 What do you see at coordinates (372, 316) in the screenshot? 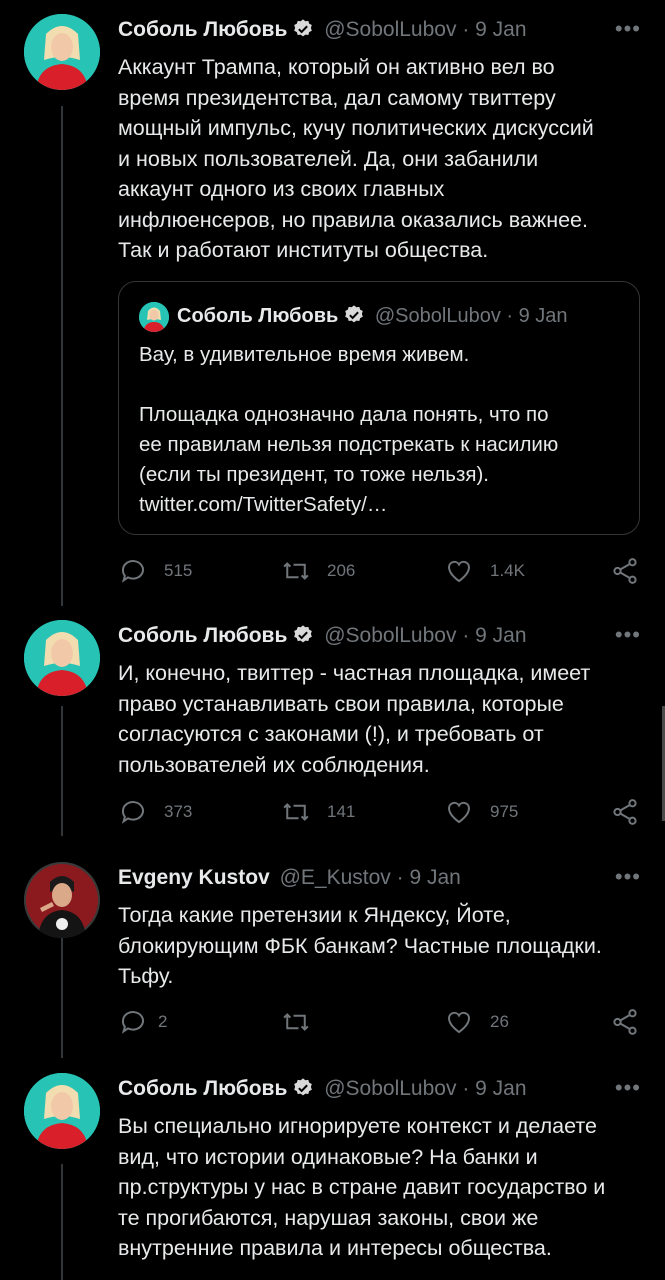
I see `quoted-header: Соболь Любовь @SobolLubov · 9 Jan` at bounding box center [372, 316].